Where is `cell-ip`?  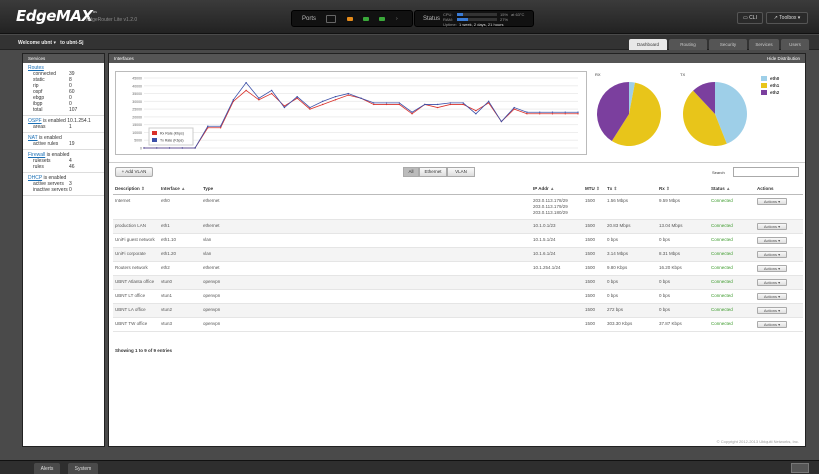
cell-ip is located at coordinates (557, 282).